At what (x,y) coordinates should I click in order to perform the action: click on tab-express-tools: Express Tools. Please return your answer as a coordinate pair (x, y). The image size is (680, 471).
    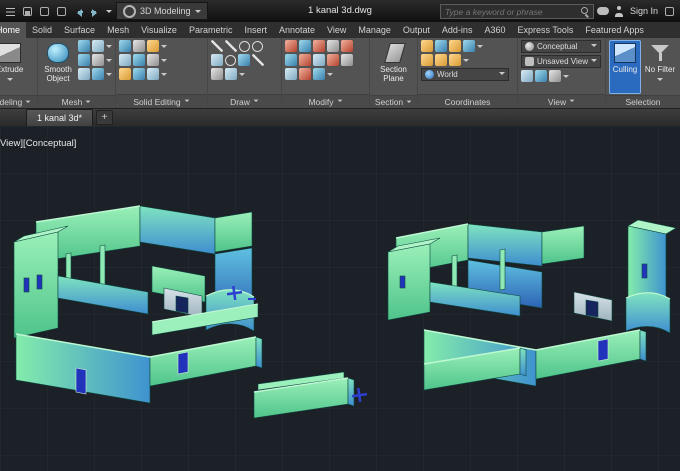
    Looking at the image, I should click on (545, 30).